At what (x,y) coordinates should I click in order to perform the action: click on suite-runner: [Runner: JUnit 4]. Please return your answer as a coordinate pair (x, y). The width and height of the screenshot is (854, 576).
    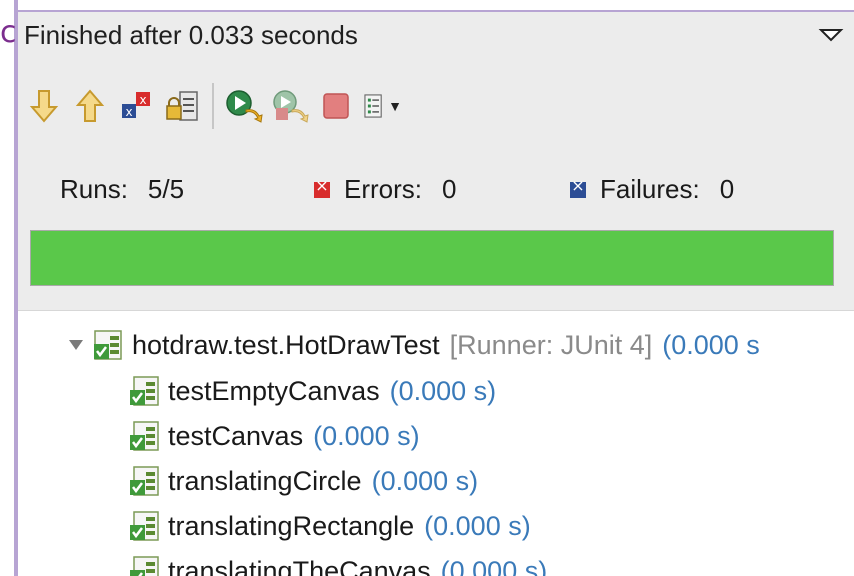
    Looking at the image, I should click on (551, 344).